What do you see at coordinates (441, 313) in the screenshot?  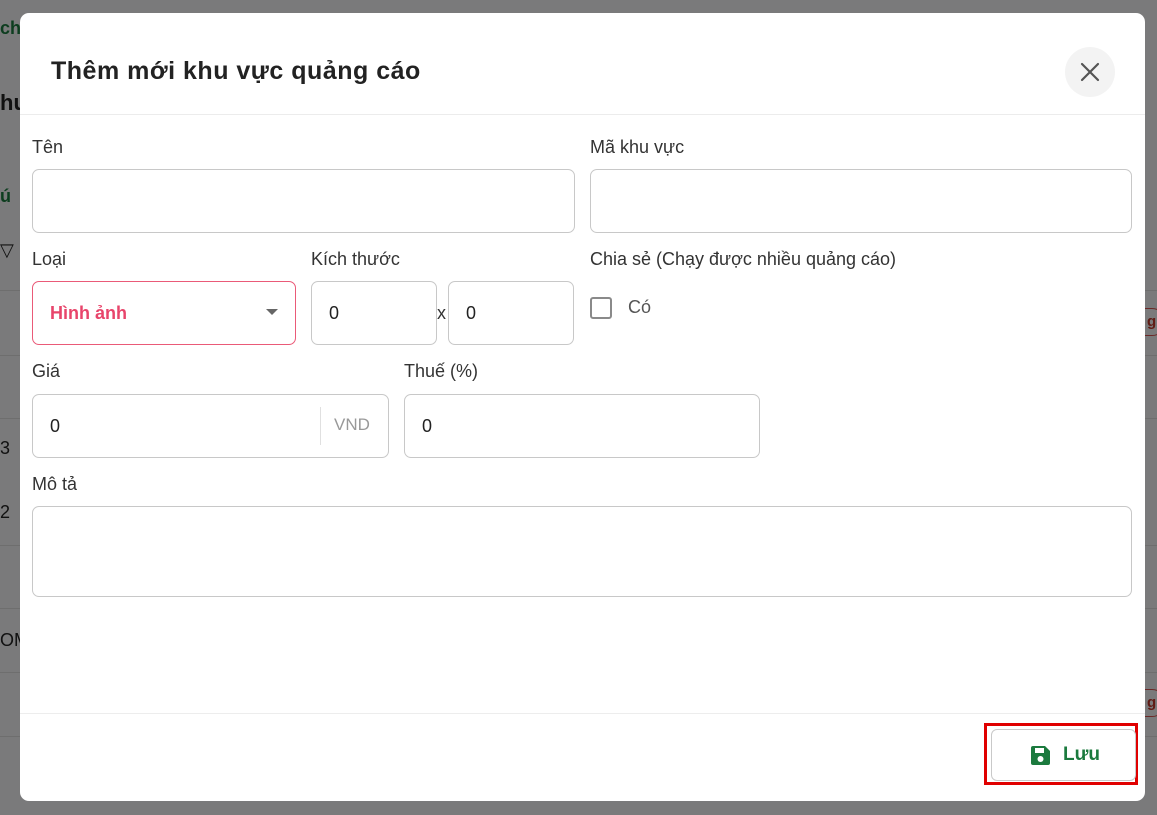 I see `size-separator: x` at bounding box center [441, 313].